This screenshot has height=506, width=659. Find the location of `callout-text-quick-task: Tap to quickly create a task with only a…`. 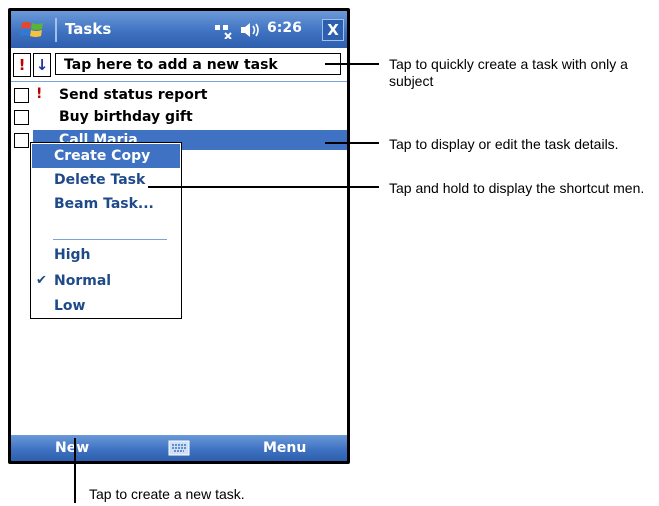

callout-text-quick-task: Tap to quickly create a task with only a… is located at coordinates (508, 72).